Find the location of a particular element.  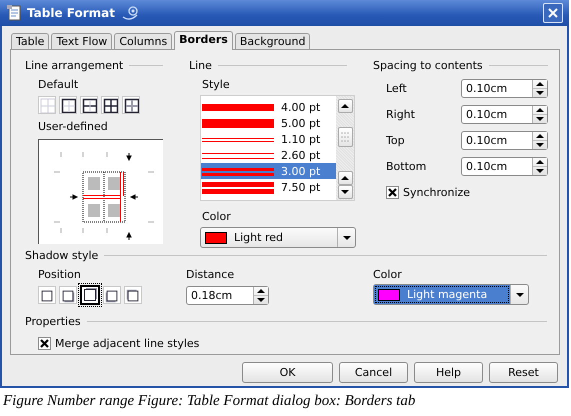

dialog-button: Reset is located at coordinates (523, 372).